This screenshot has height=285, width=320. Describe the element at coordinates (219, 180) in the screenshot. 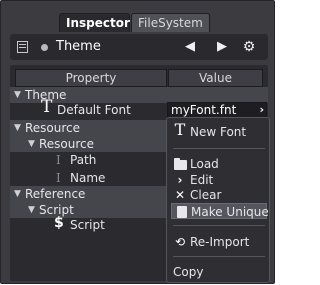

I see `menu-item-edit: › Edit` at that location.